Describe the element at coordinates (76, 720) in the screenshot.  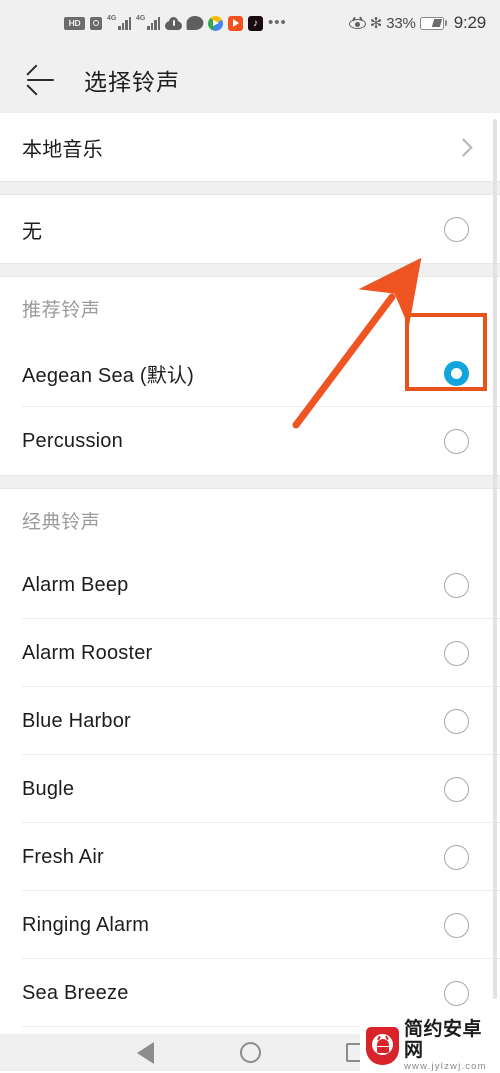
I see `list-item-label: Blue Harbor` at that location.